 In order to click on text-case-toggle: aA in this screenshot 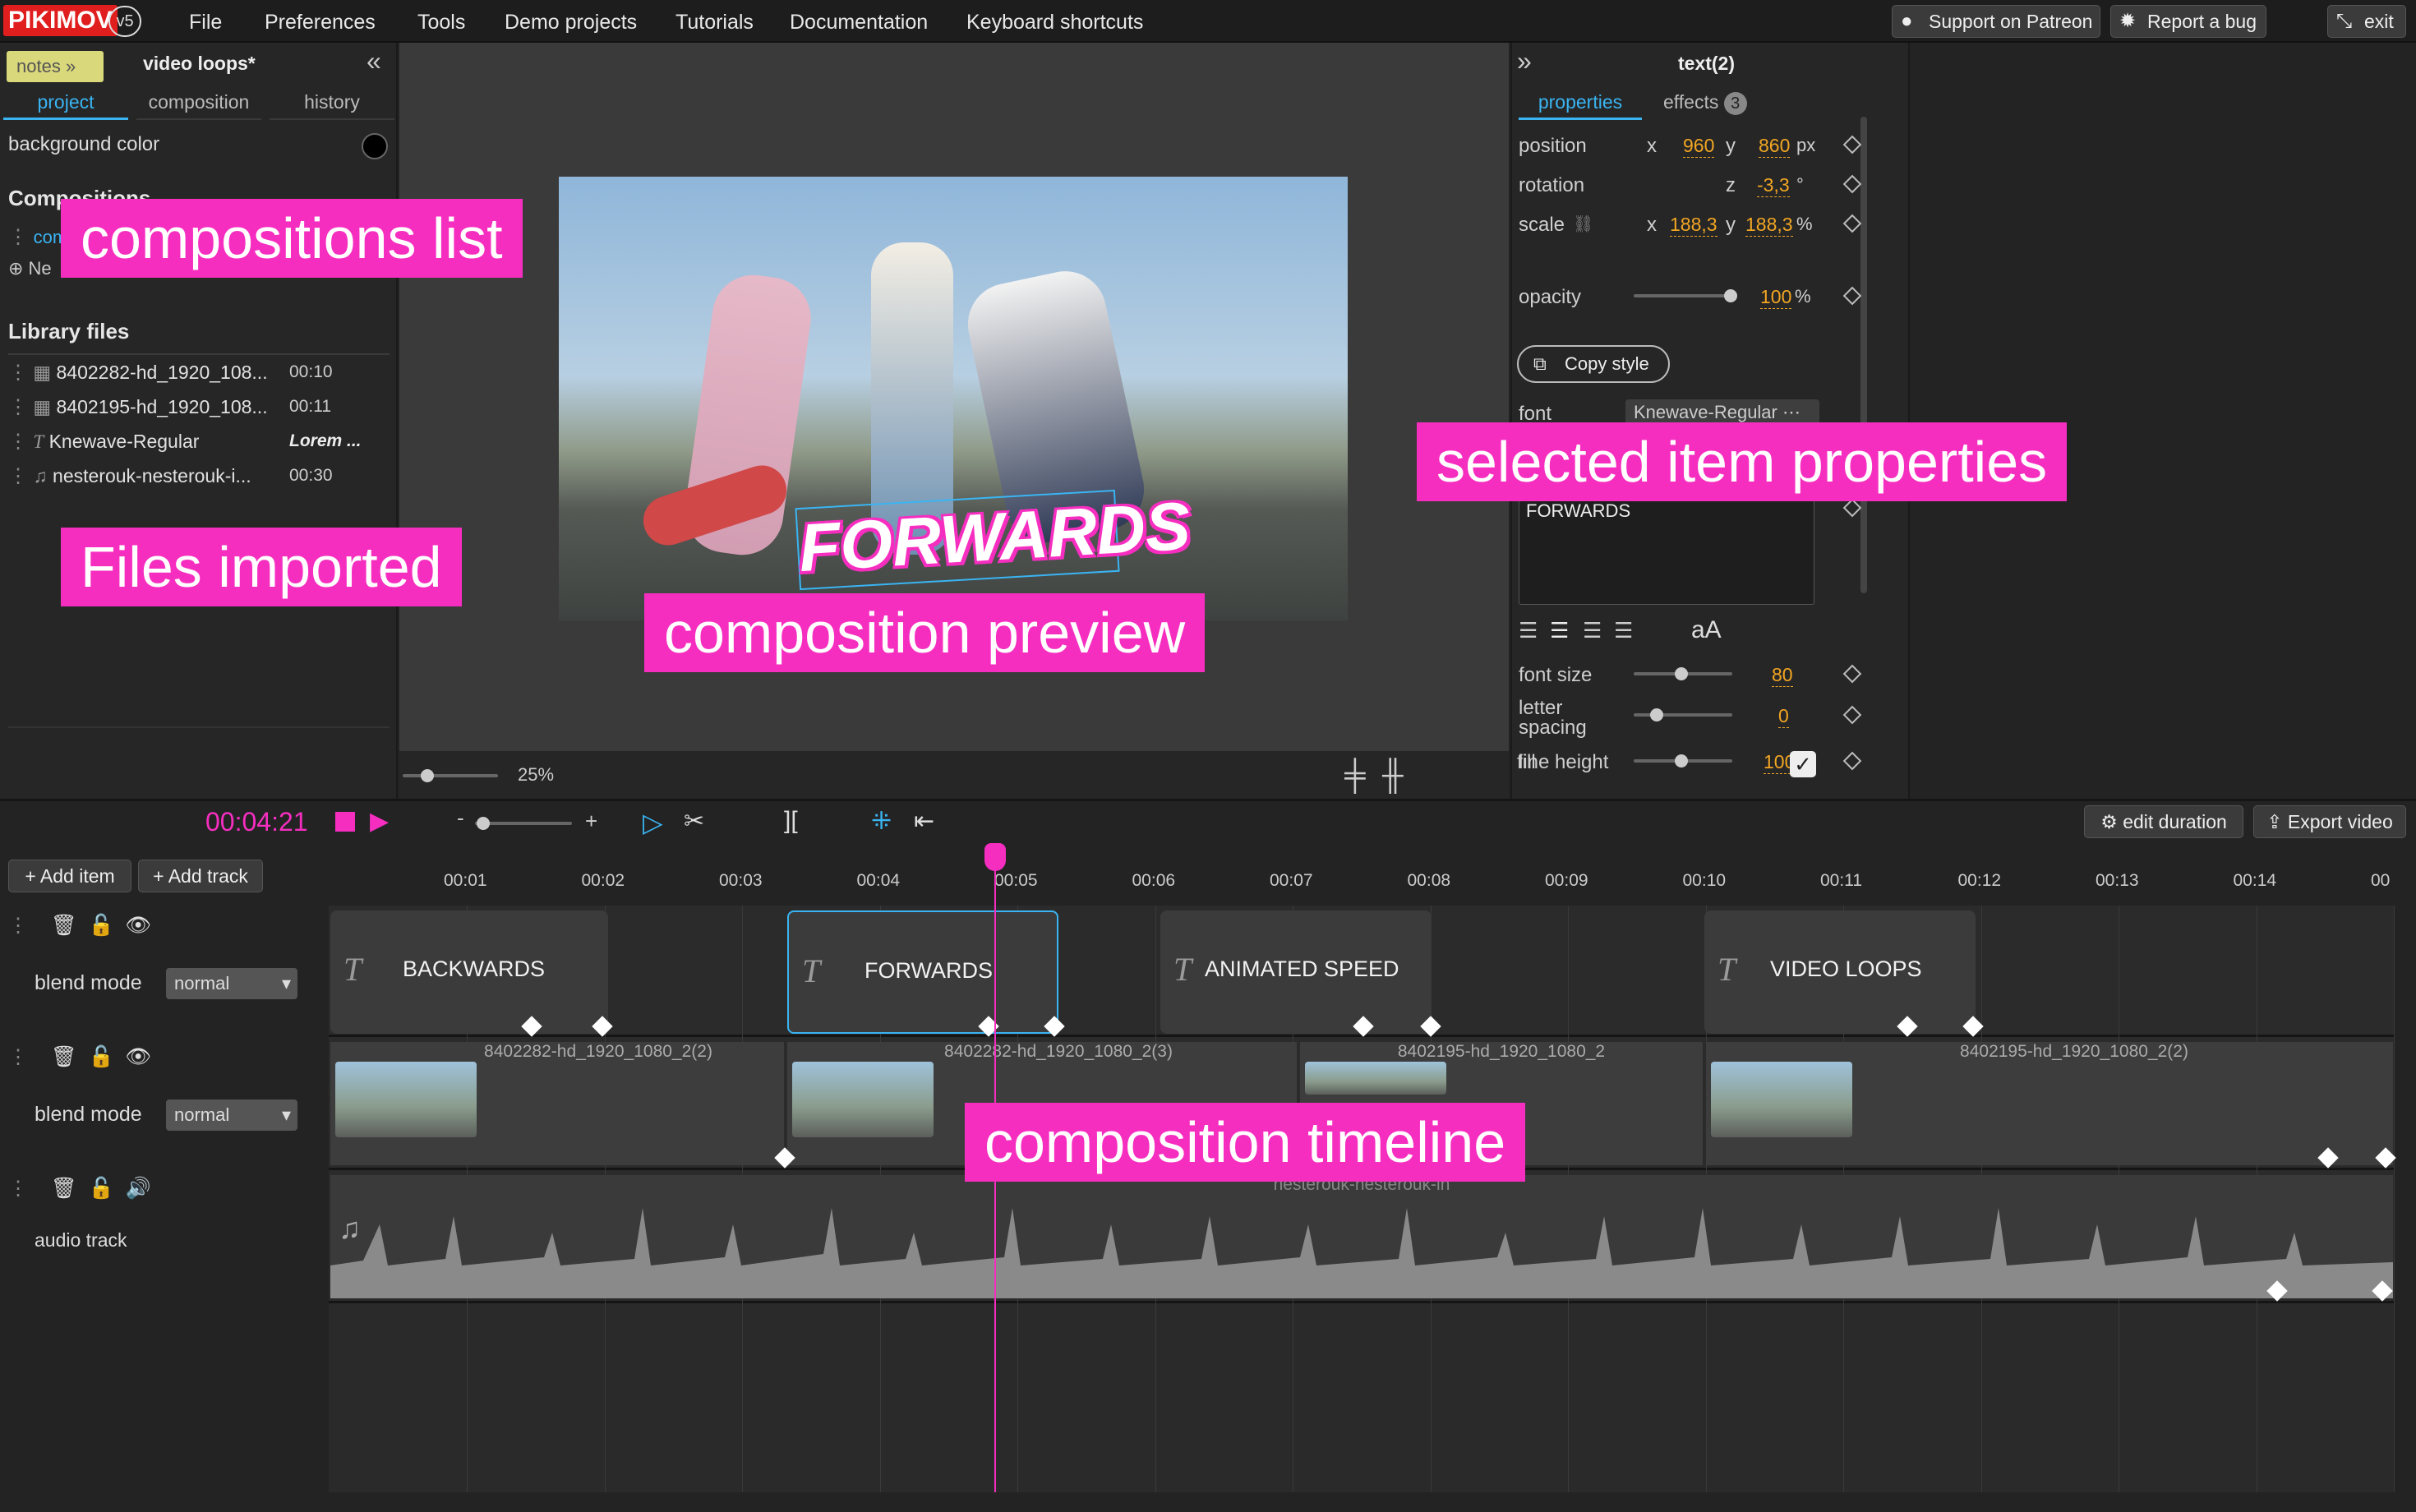, I will do `click(1707, 630)`.